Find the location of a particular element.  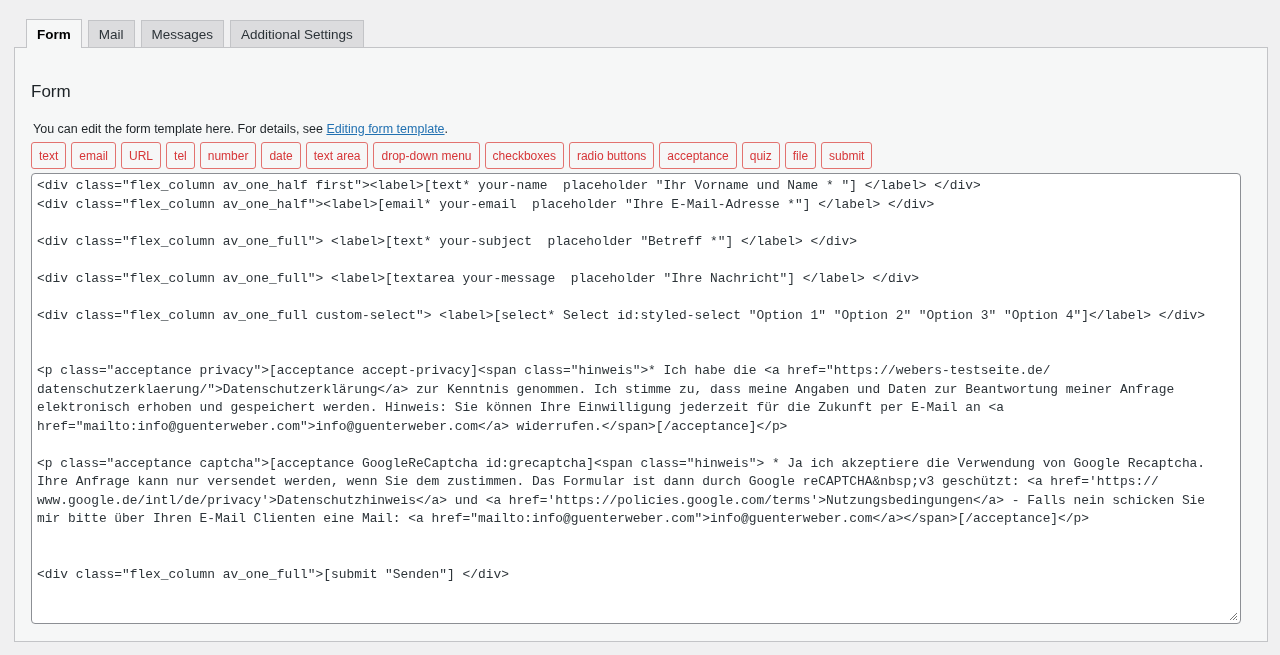

tag-generator-button: text area is located at coordinates (337, 155).